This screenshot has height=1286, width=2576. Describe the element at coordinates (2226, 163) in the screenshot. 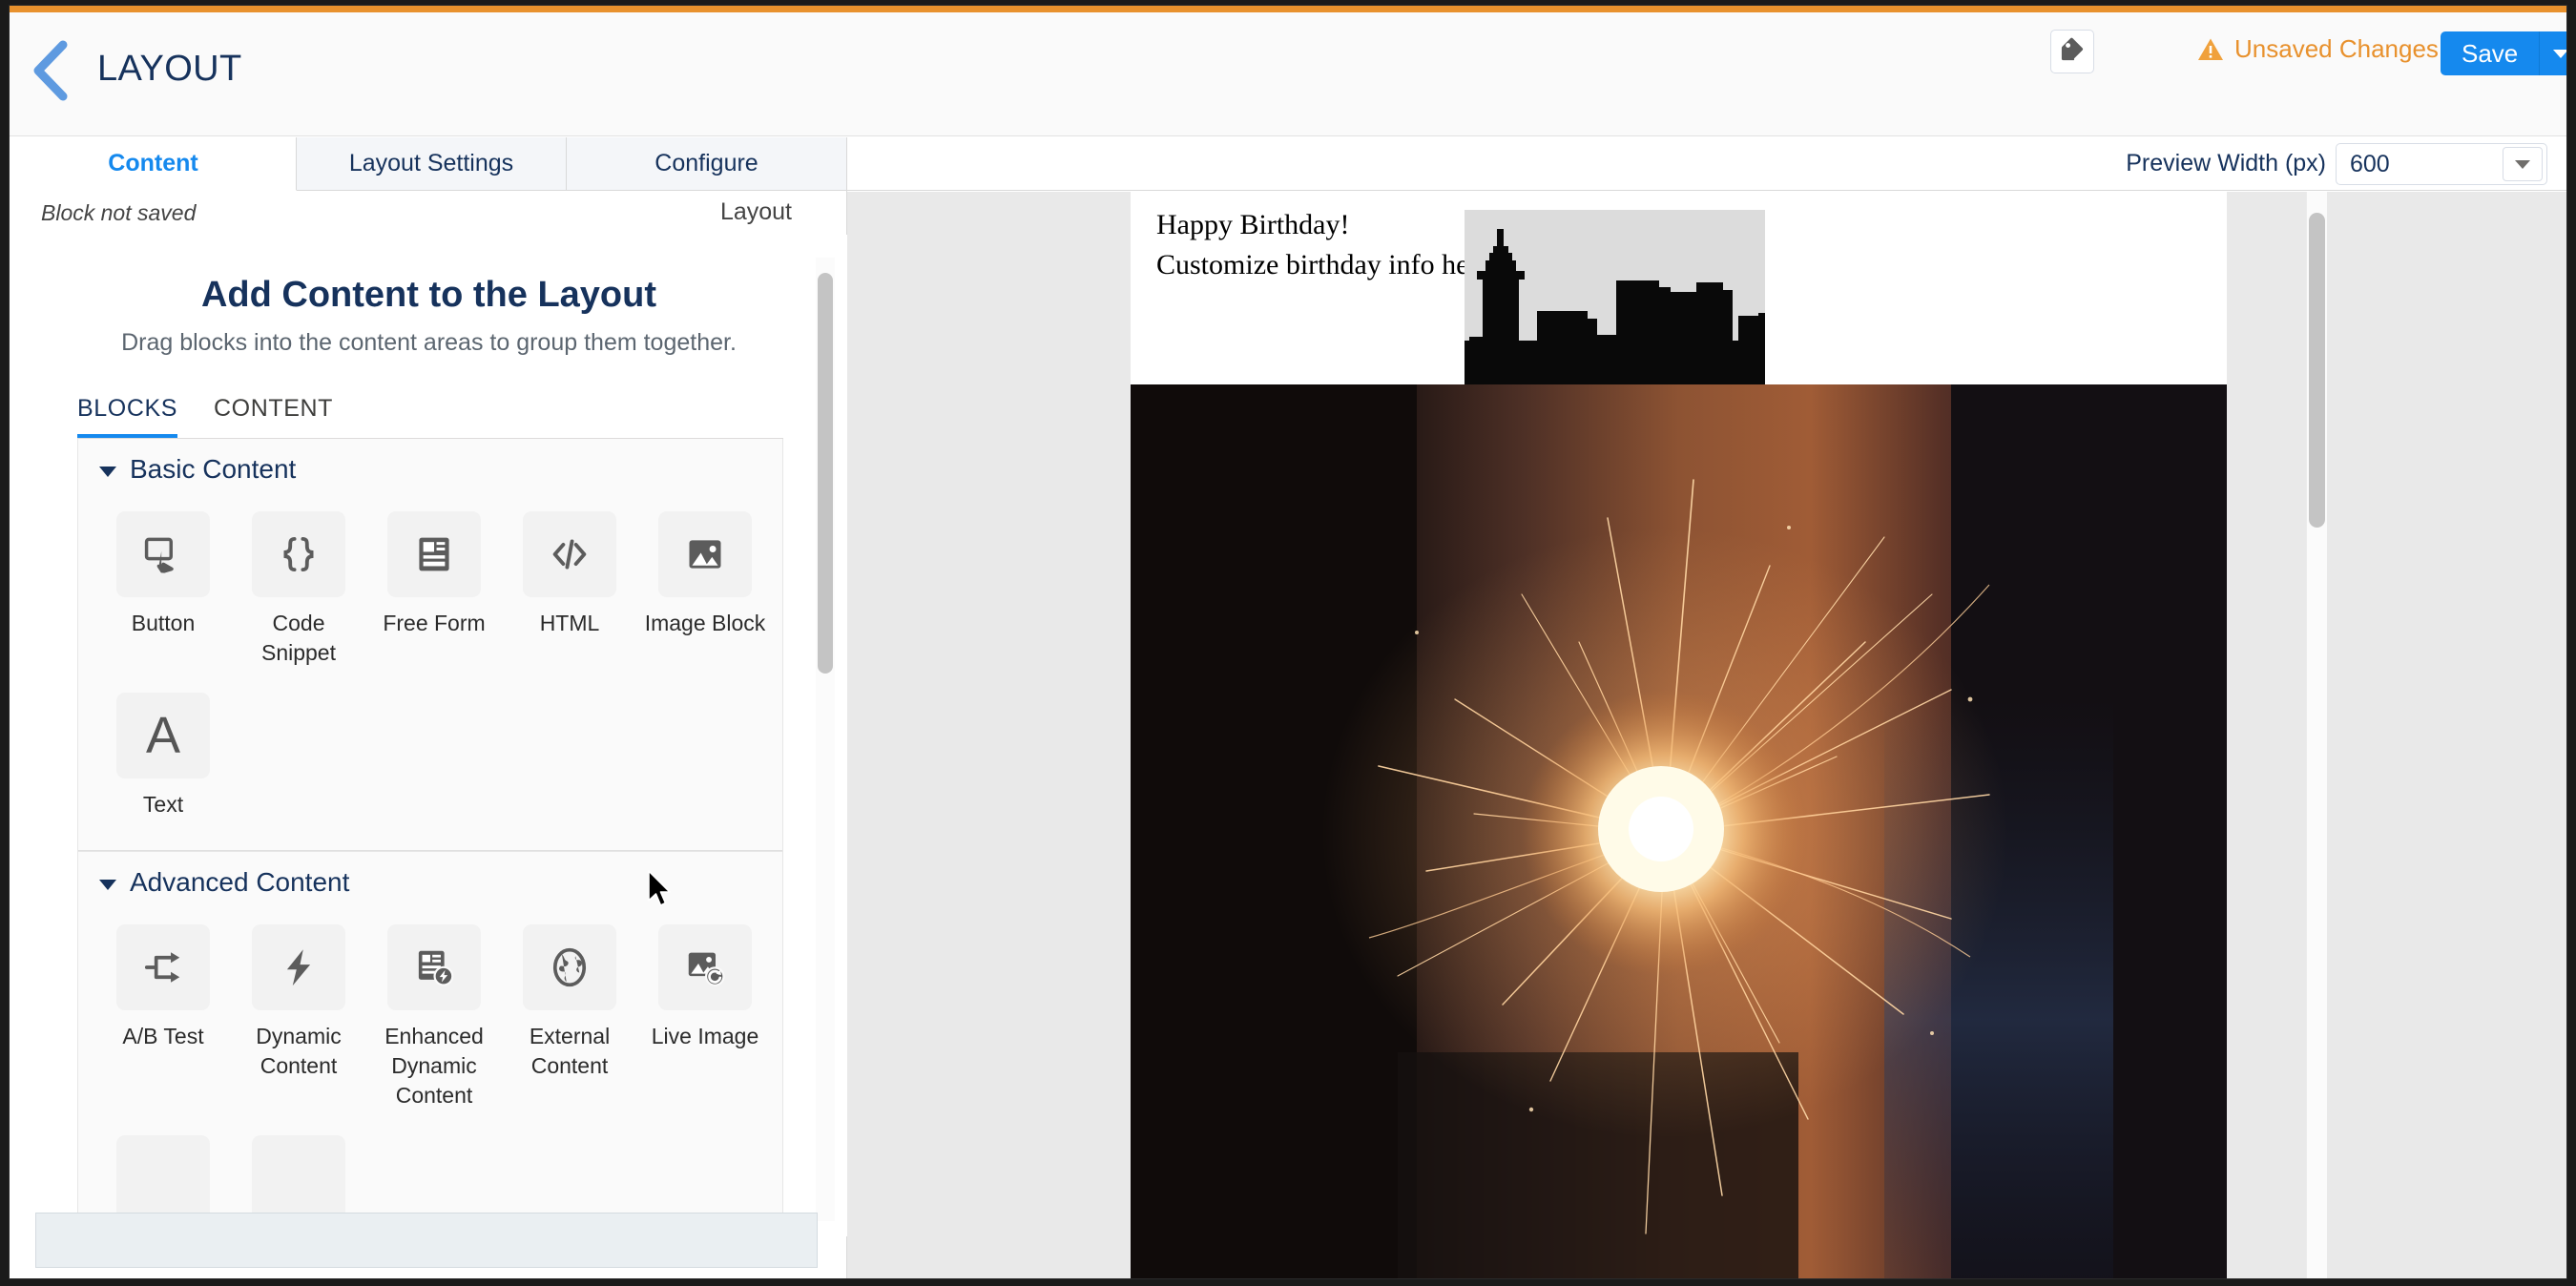

I see `preview-width-label: Preview Width (px)` at that location.